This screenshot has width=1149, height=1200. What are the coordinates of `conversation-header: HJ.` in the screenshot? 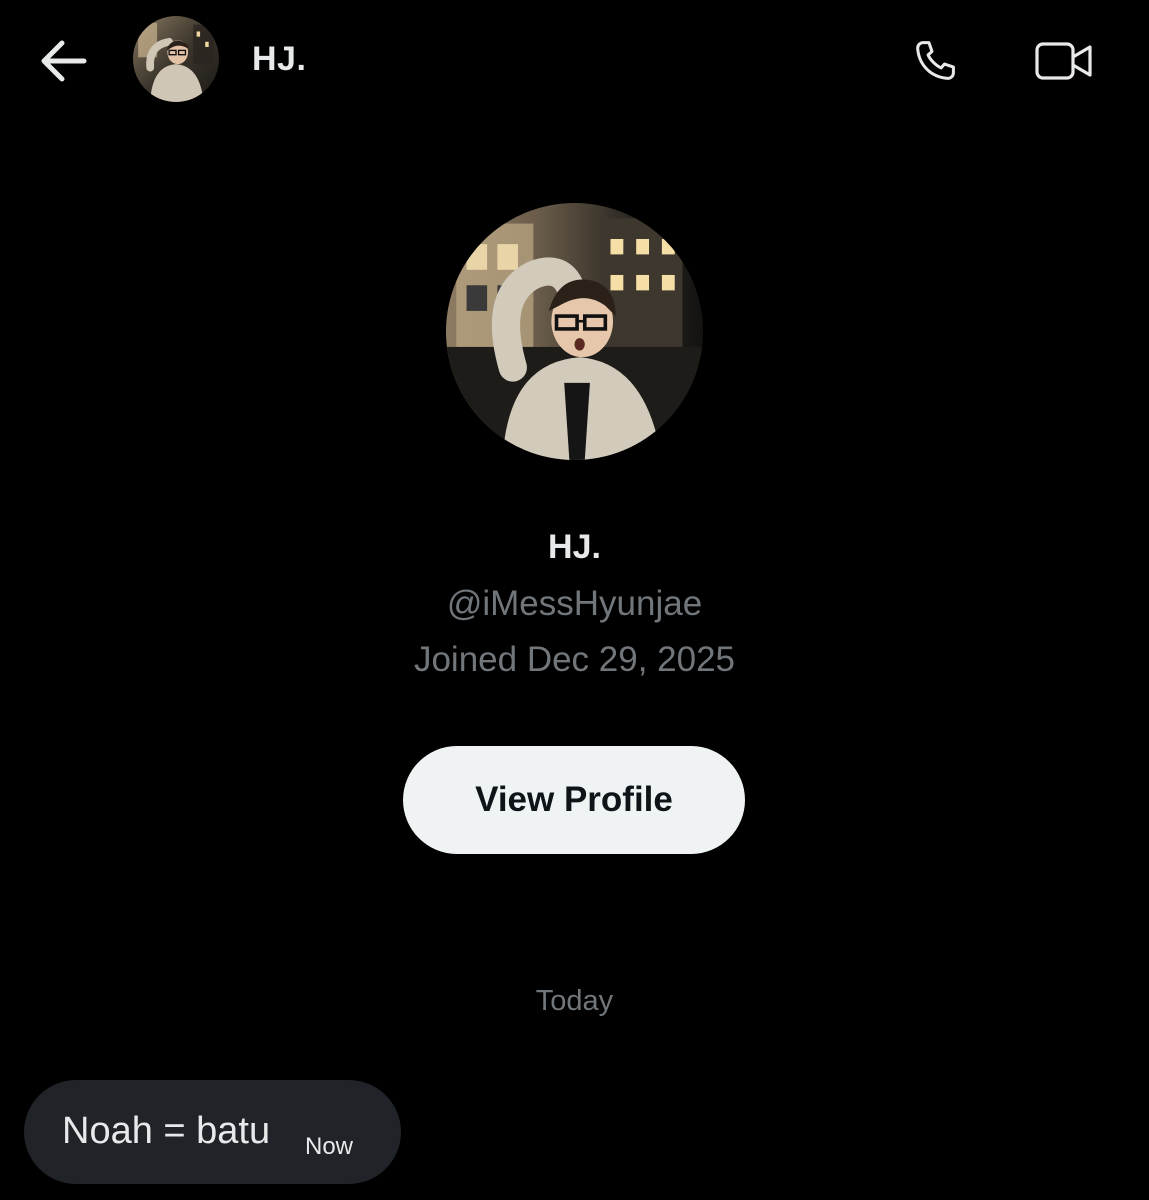 It's located at (574, 60).